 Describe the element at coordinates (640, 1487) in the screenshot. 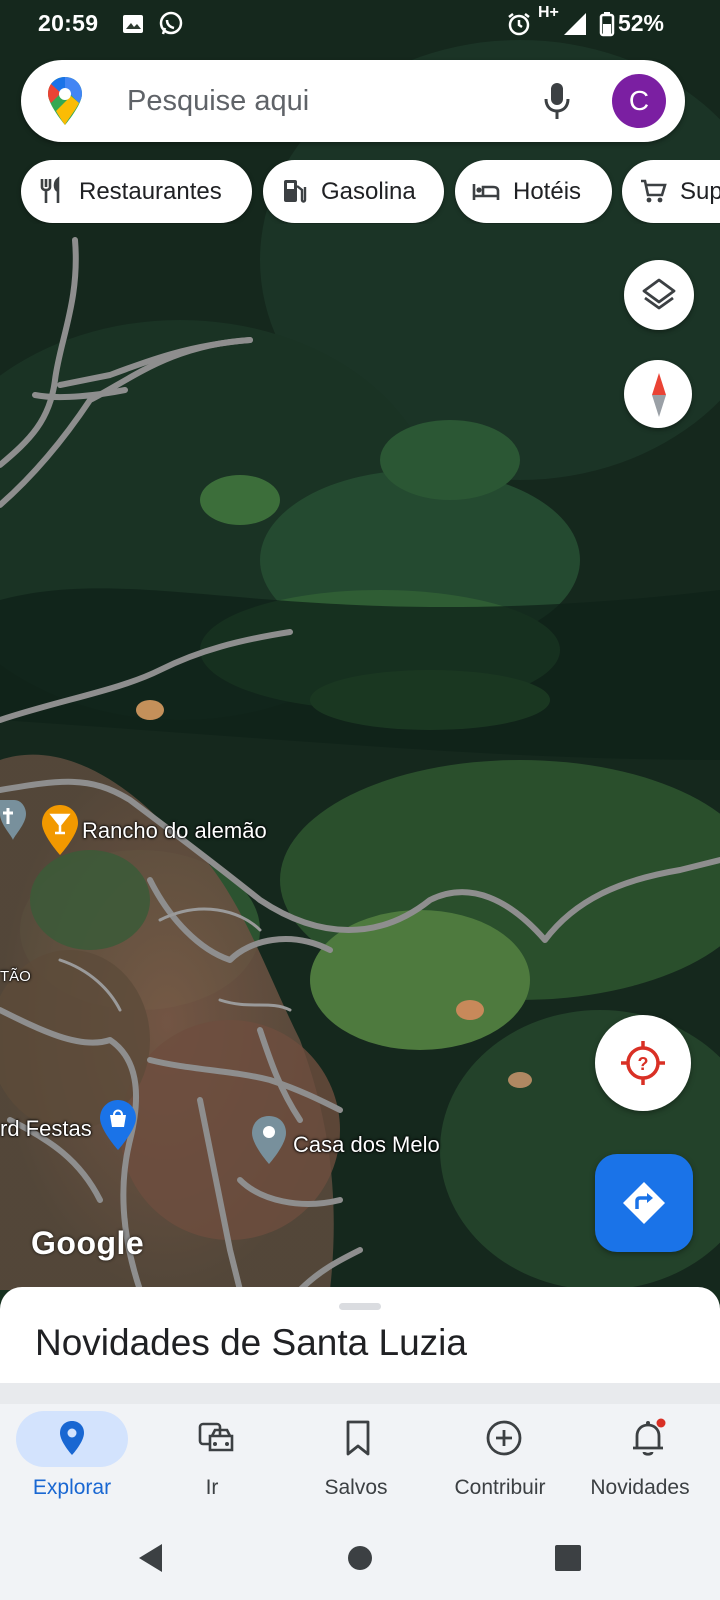

I see `nav-label: Novidades` at that location.